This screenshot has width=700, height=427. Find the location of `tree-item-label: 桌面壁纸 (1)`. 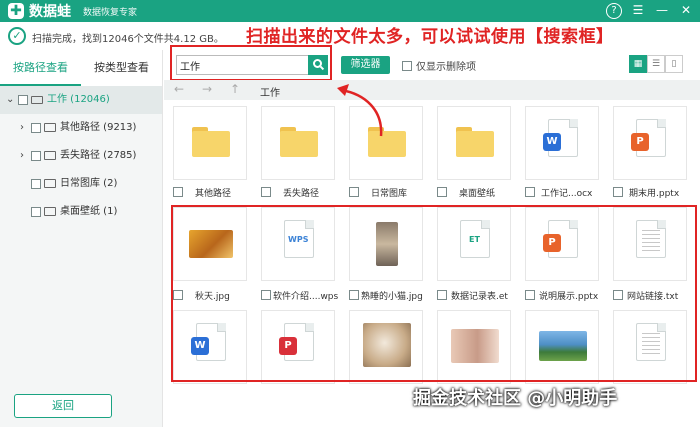

tree-item-label: 桌面壁纸 (1) is located at coordinates (89, 211).